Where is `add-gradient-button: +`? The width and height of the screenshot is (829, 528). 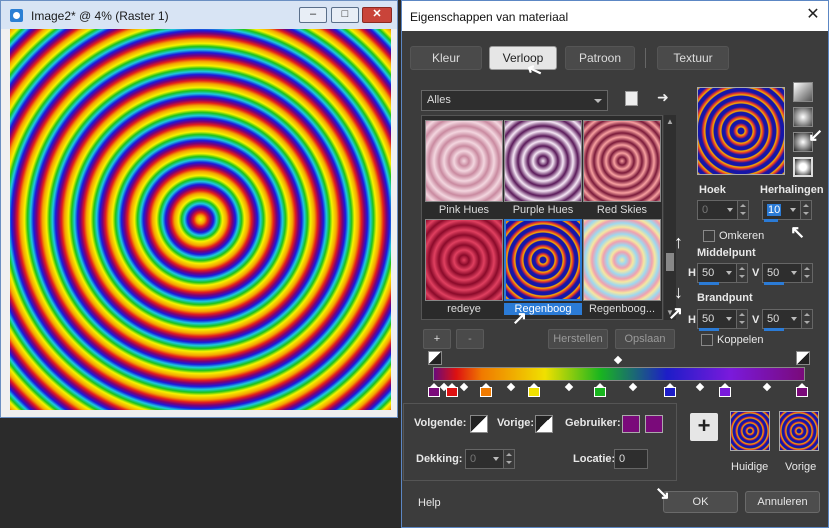
add-gradient-button: + is located at coordinates (437, 339).